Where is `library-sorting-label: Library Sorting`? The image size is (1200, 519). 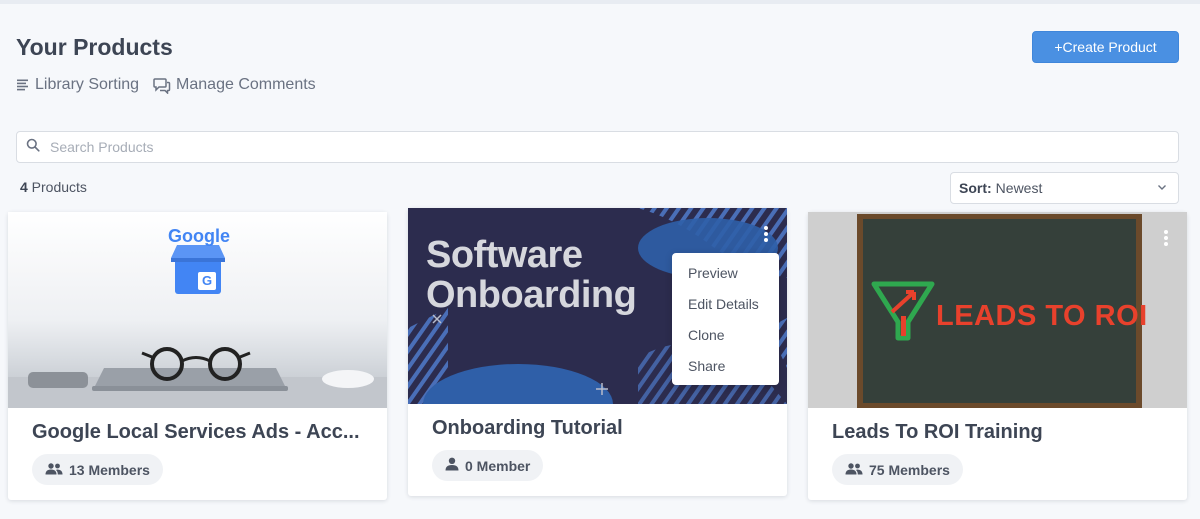 library-sorting-label: Library Sorting is located at coordinates (87, 84).